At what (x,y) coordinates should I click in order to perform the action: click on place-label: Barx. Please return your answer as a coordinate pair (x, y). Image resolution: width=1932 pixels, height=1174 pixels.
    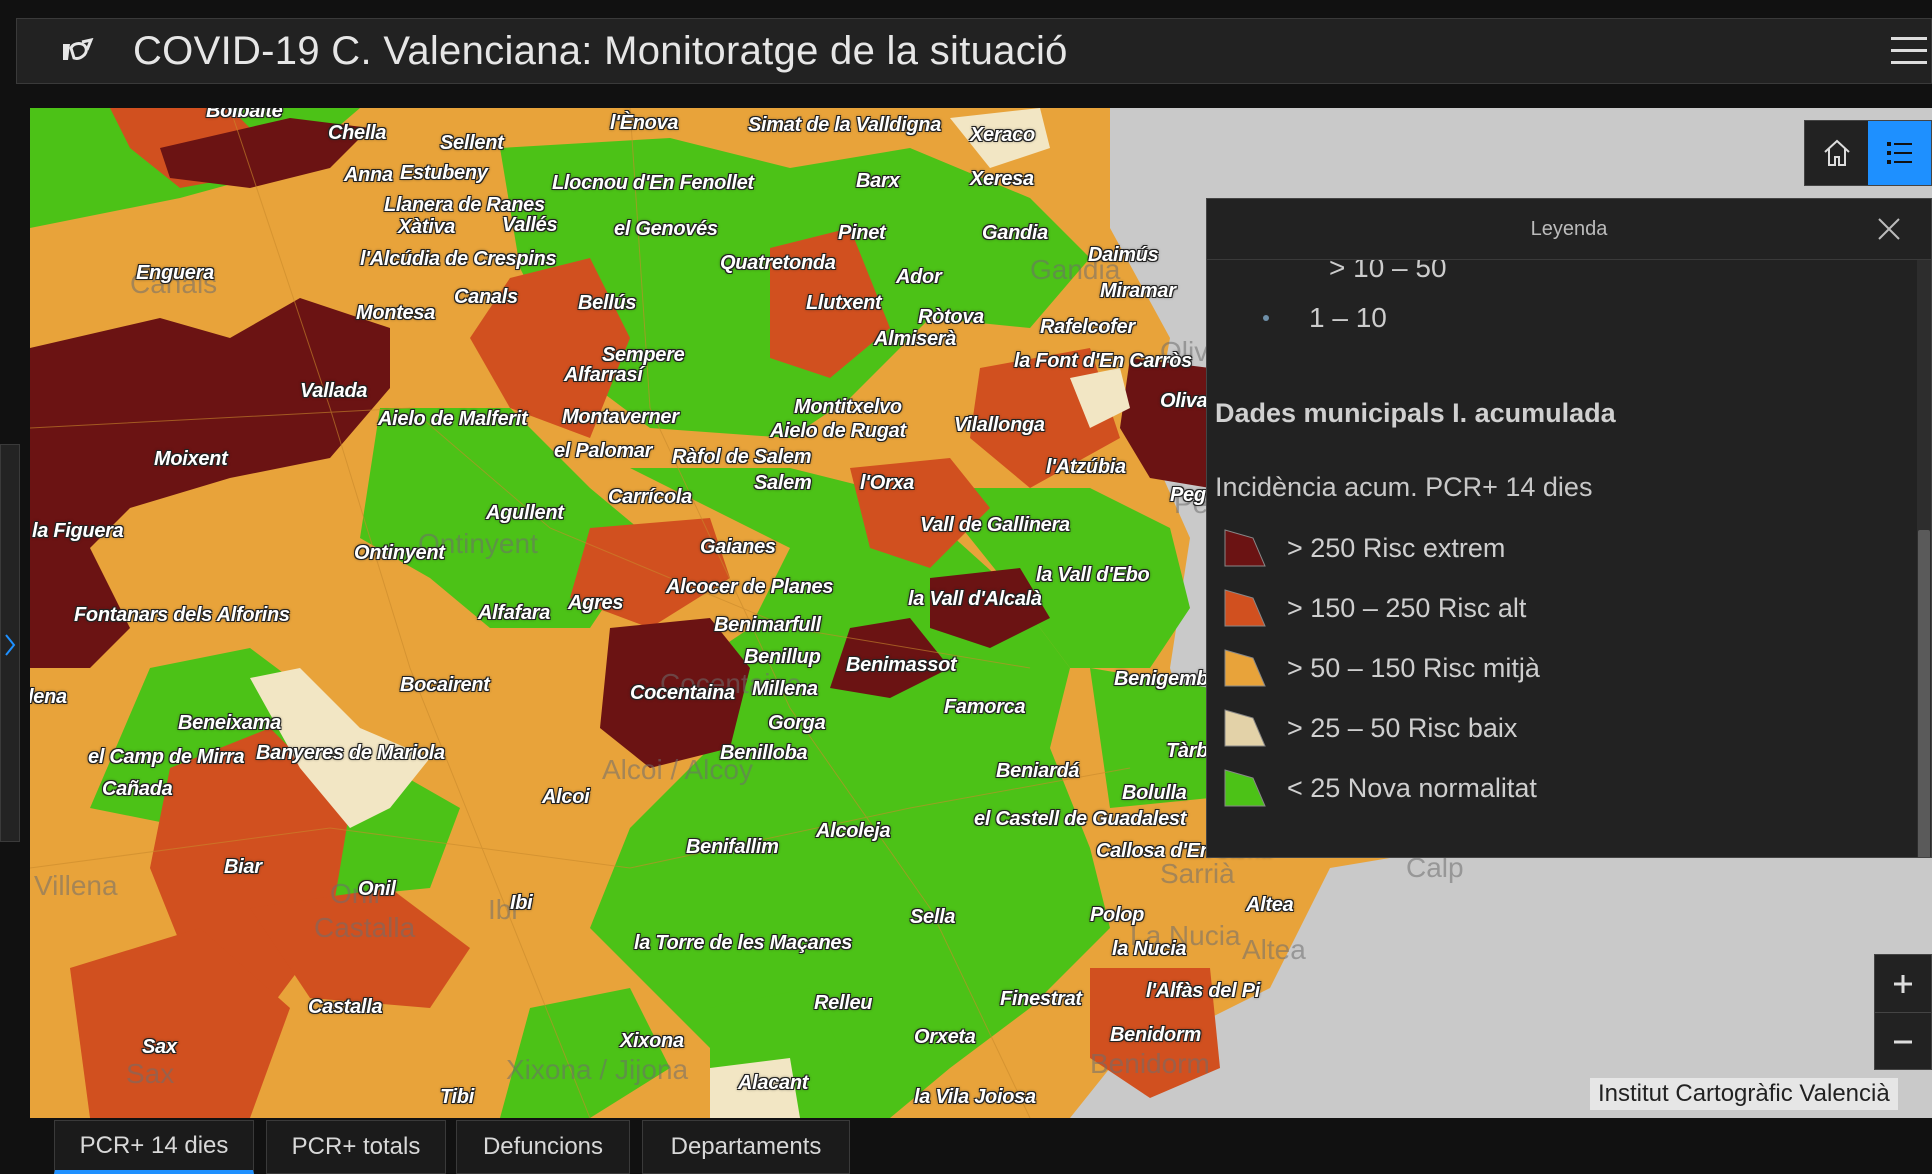
    Looking at the image, I should click on (878, 181).